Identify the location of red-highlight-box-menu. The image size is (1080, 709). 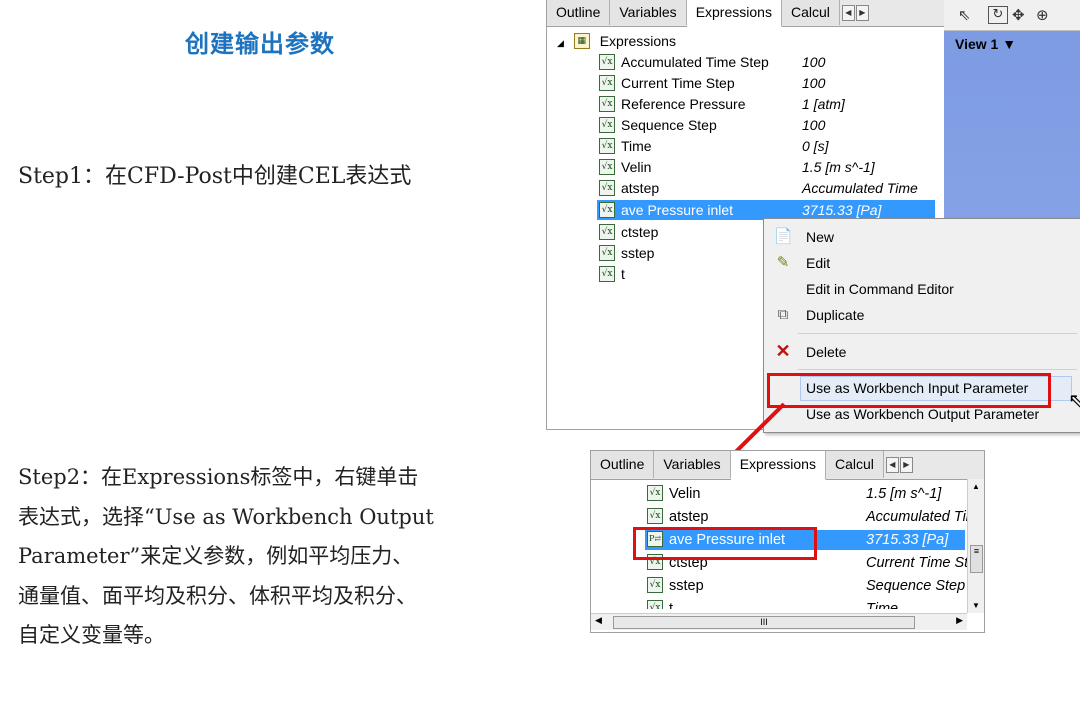
(909, 390).